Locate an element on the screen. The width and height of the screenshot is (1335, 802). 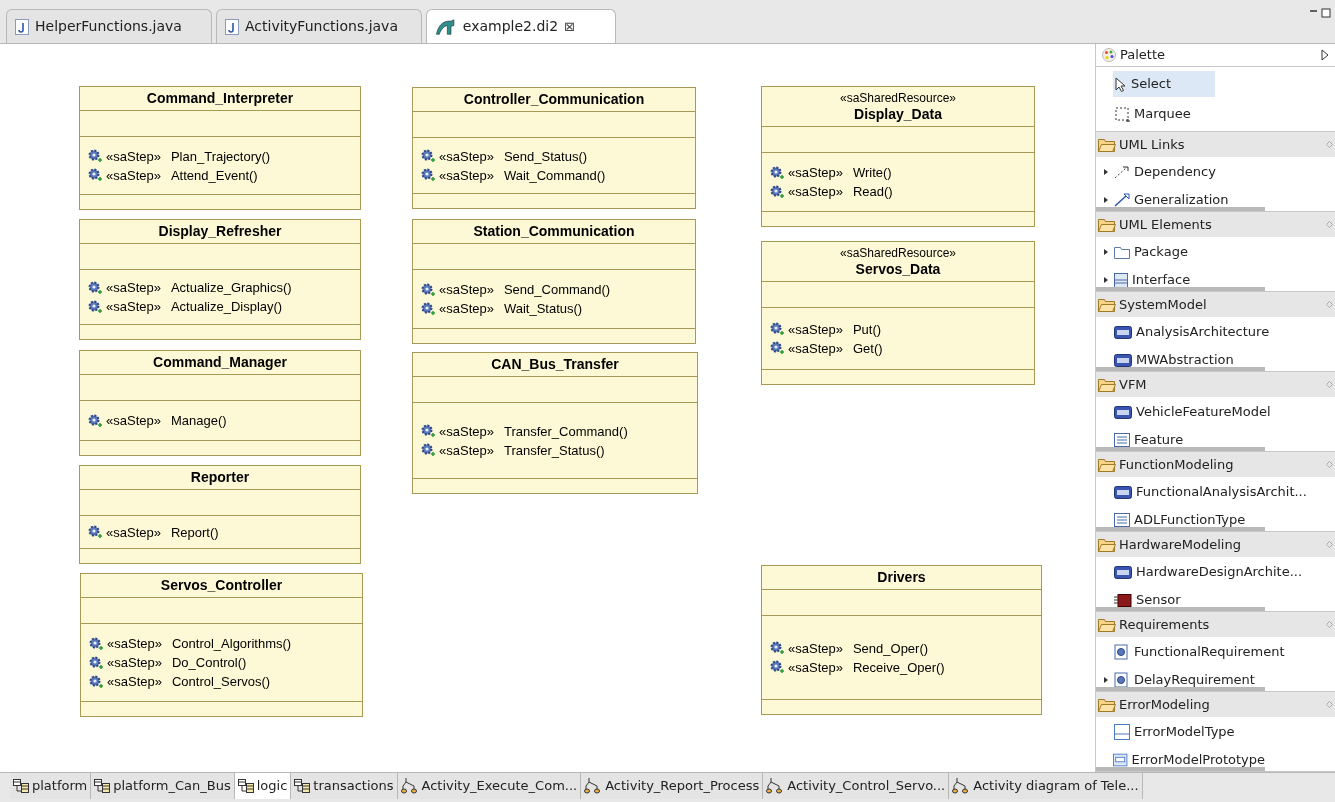
minimize-maximize-icon is located at coordinates (1320, 13).